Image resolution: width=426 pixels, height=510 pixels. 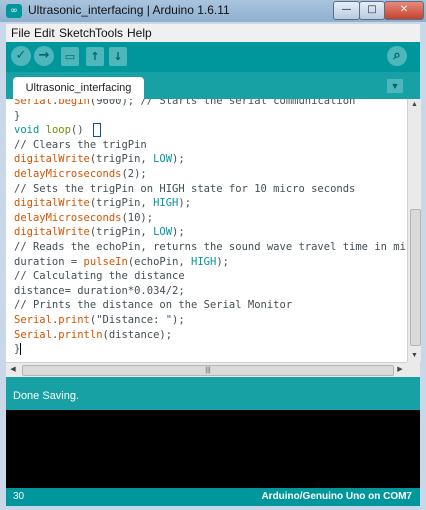 I want to click on code-line: Serial.println(distance);, so click(x=93, y=334).